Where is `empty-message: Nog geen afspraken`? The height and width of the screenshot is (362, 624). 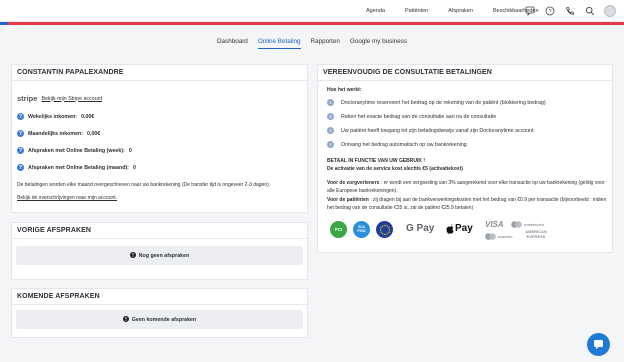 empty-message: Nog geen afspraken is located at coordinates (164, 255).